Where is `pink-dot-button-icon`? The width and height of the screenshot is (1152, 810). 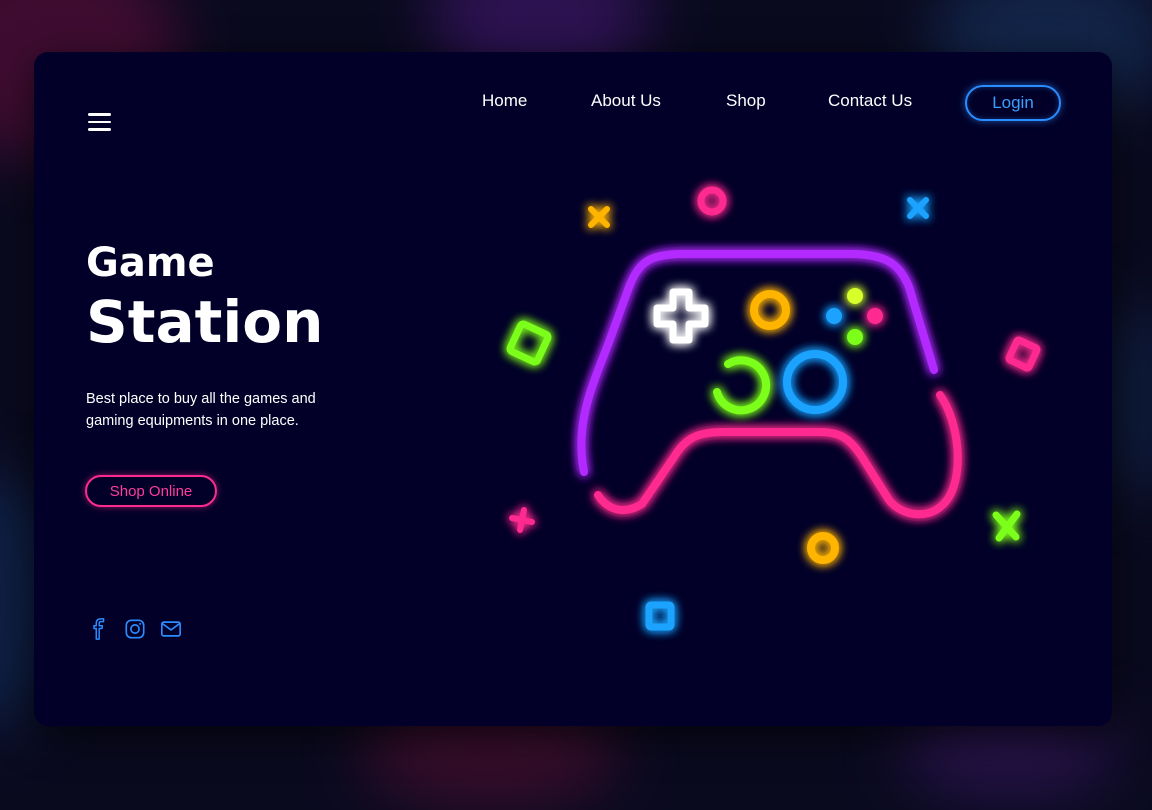 pink-dot-button-icon is located at coordinates (875, 316).